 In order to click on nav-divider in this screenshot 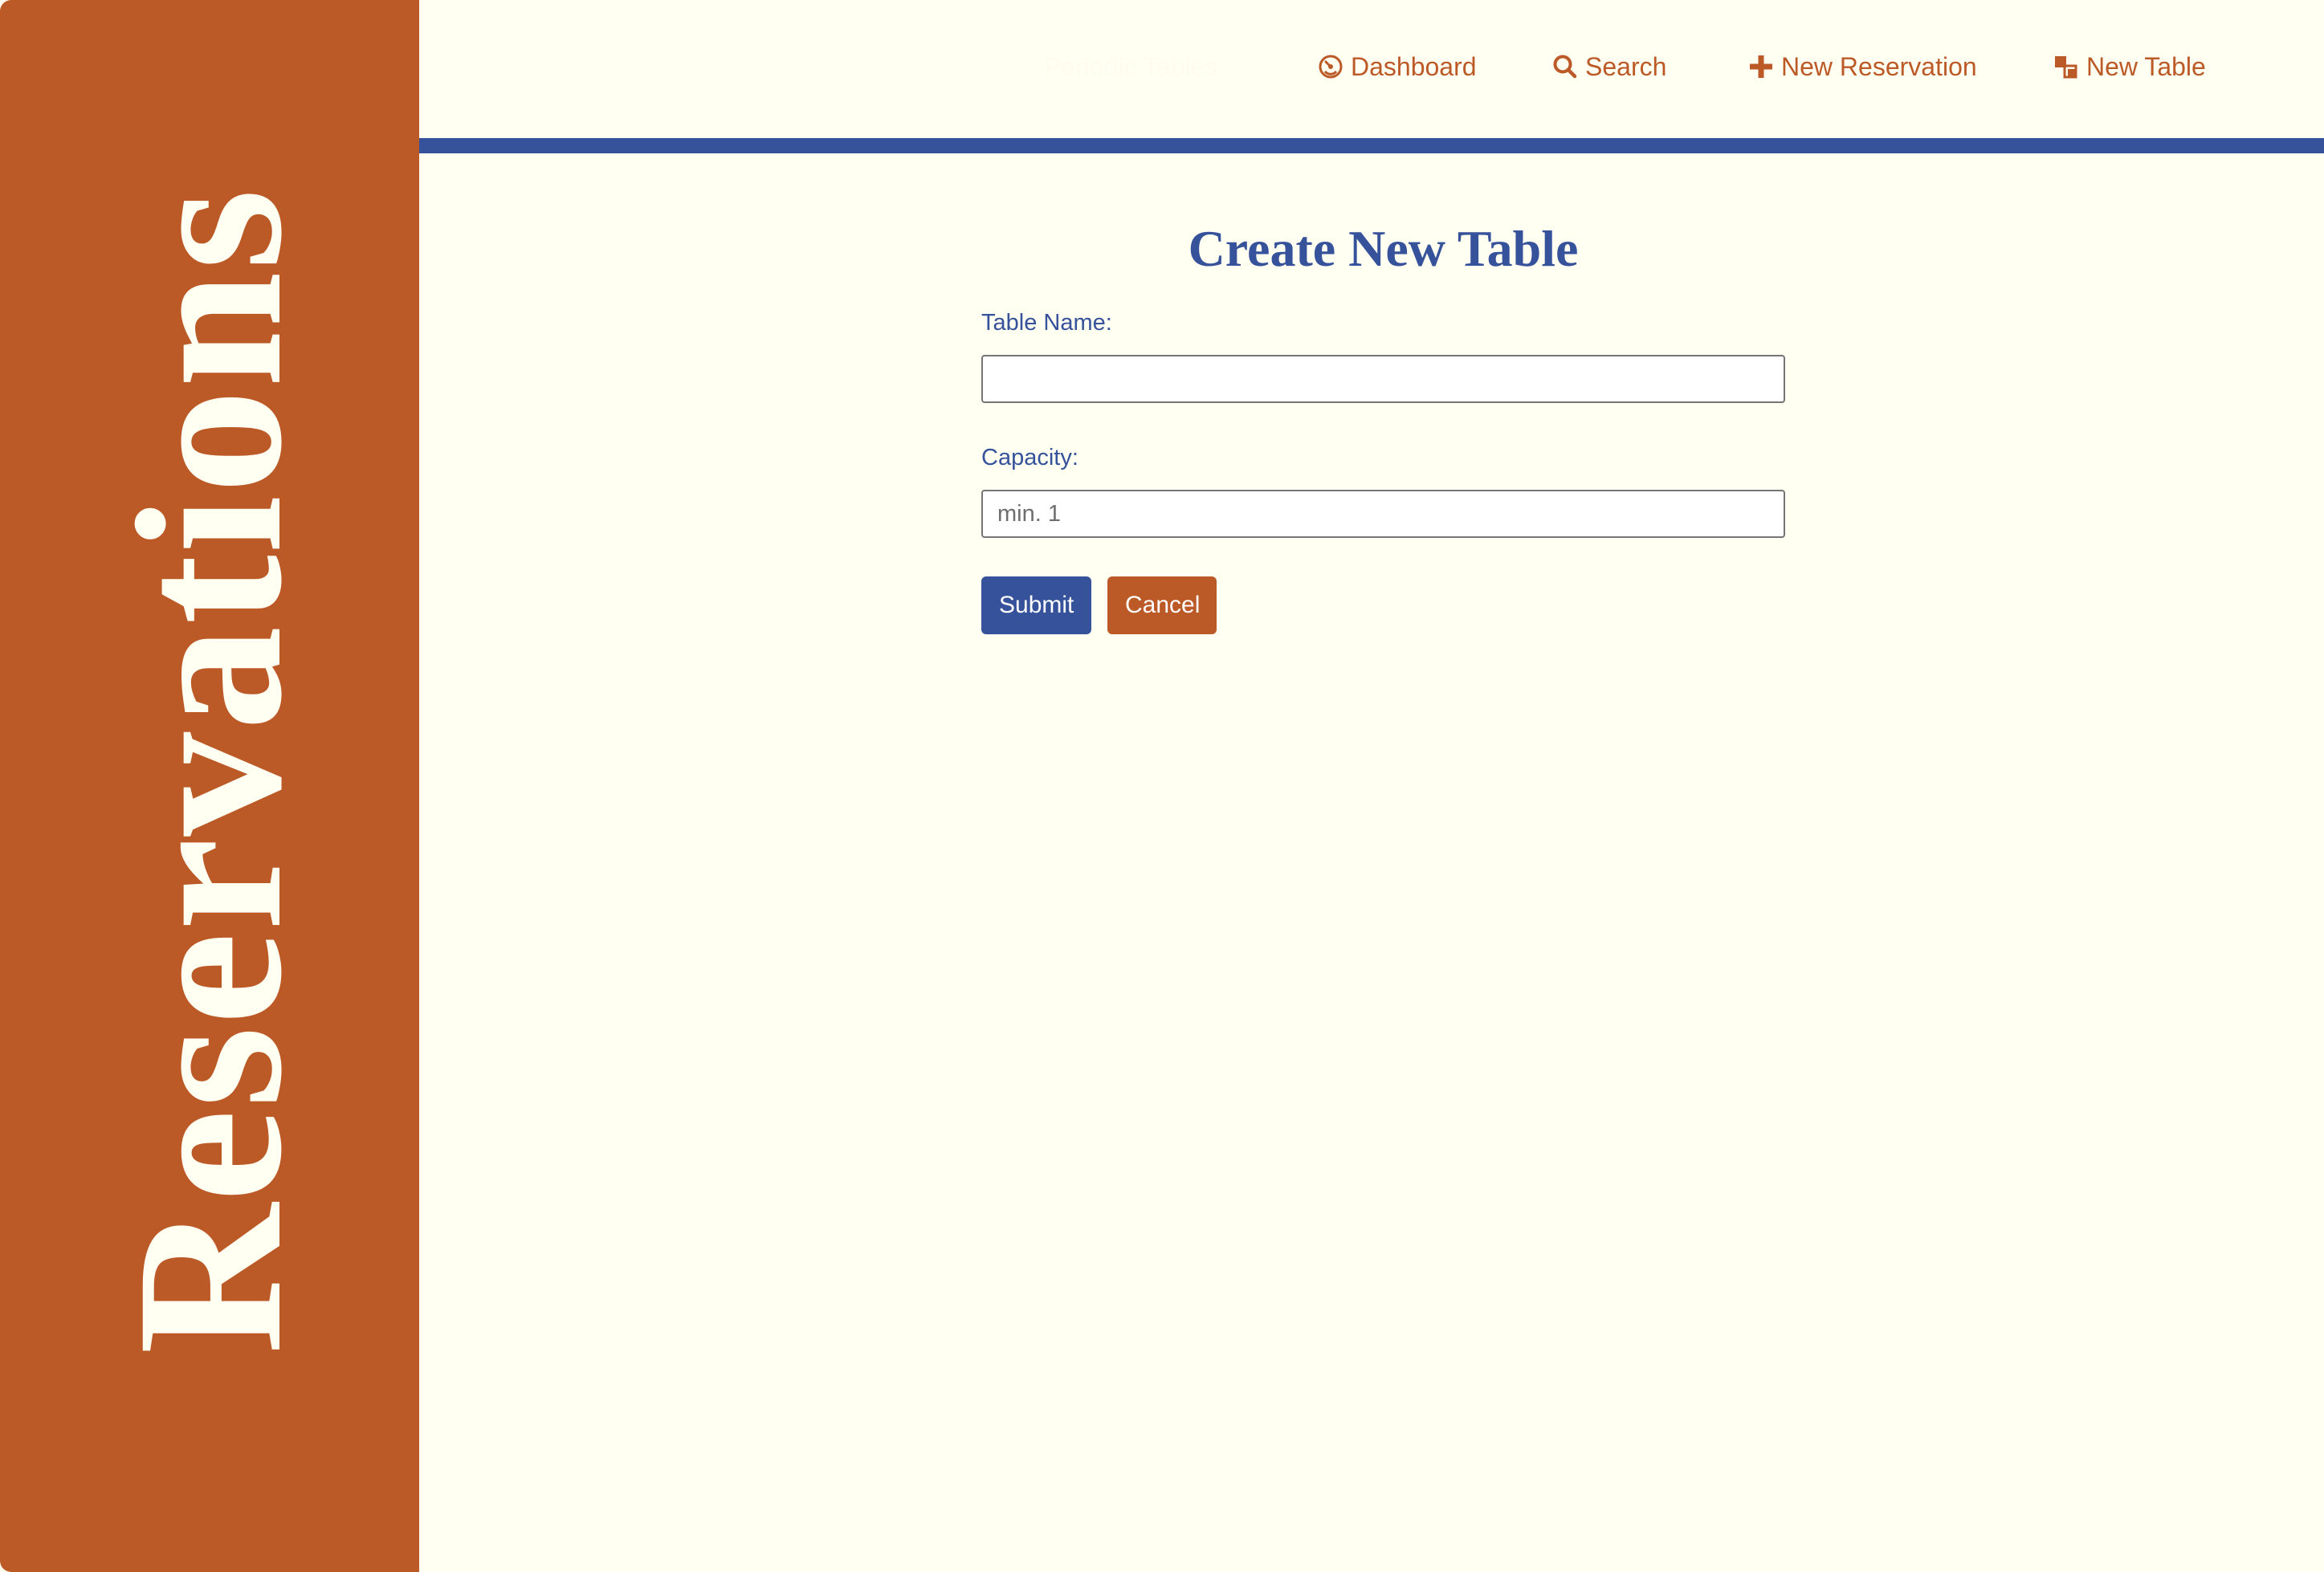, I will do `click(1372, 145)`.